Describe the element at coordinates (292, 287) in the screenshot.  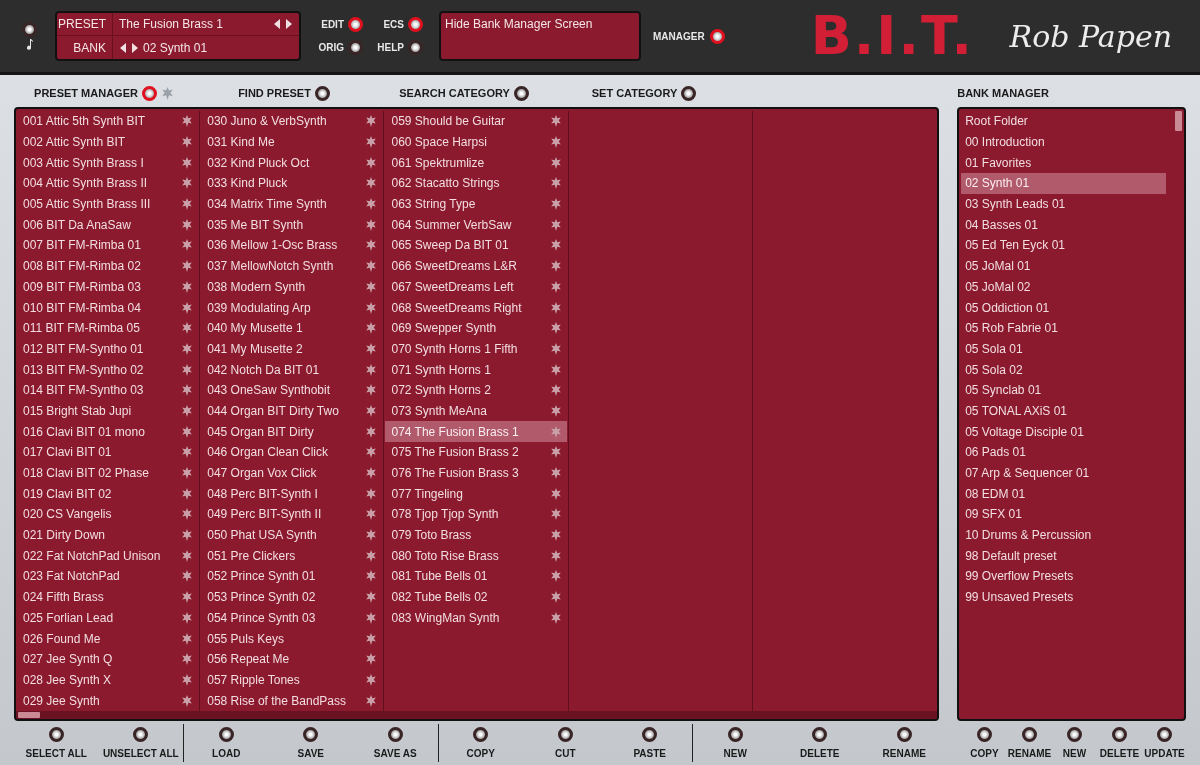
I see `preset-list-item: 038 Modern Synth` at that location.